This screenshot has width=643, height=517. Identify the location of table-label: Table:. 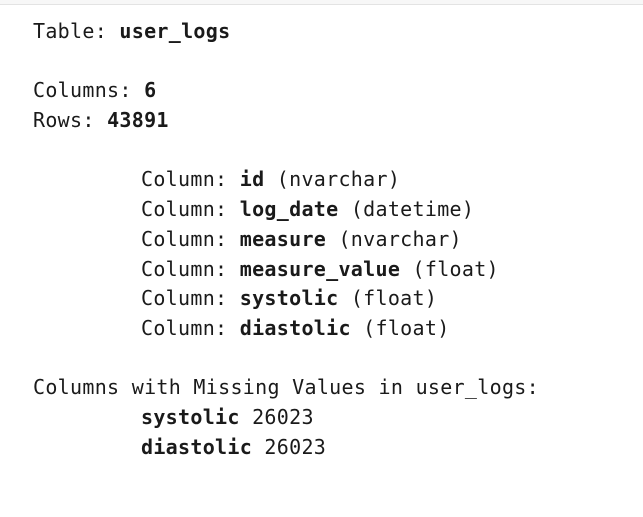
(70, 31).